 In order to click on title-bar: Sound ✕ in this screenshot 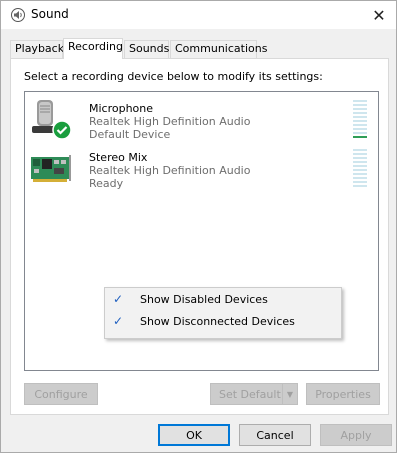, I will do `click(198, 15)`.